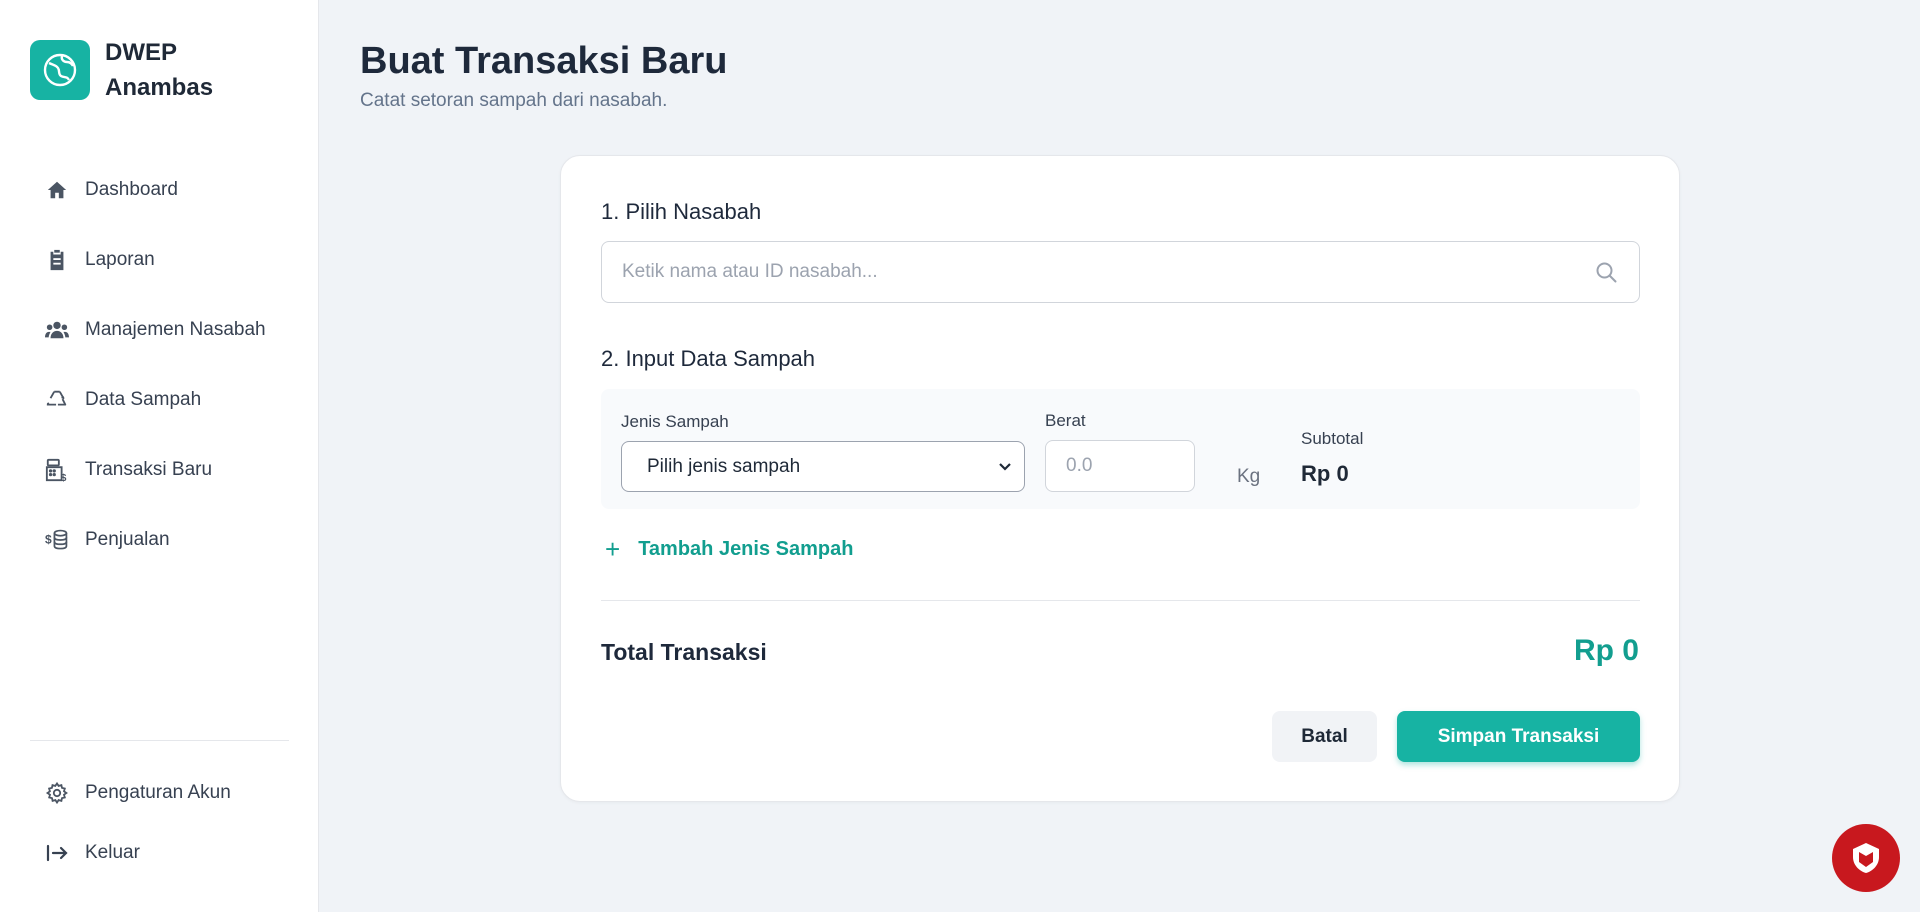 The image size is (1920, 912). I want to click on account-nav: Pengaturan Akun Keluar, so click(160, 823).